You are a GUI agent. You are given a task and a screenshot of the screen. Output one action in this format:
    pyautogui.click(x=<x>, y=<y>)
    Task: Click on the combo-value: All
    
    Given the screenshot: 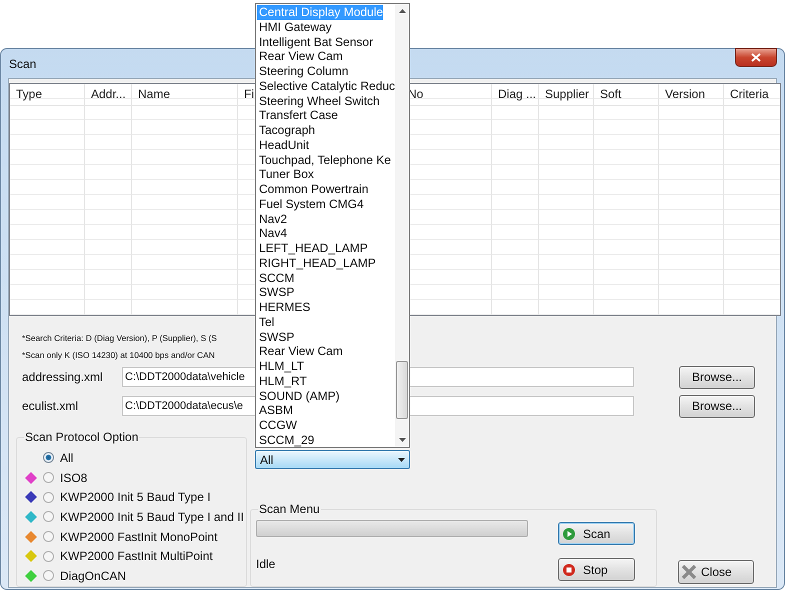 What is the action you would take?
    pyautogui.click(x=267, y=459)
    